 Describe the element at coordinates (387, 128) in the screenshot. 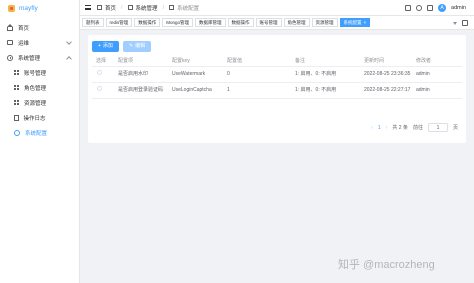

I see `chevron-right-icon: ›` at that location.